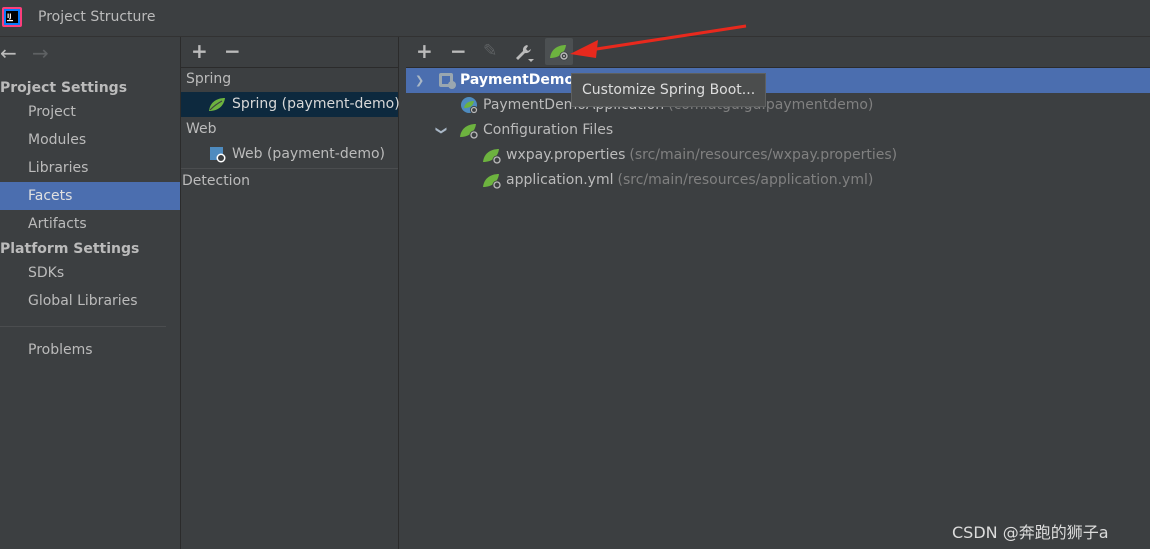 This screenshot has width=1150, height=549. I want to click on sidebar-item-label: Modules, so click(57, 140).